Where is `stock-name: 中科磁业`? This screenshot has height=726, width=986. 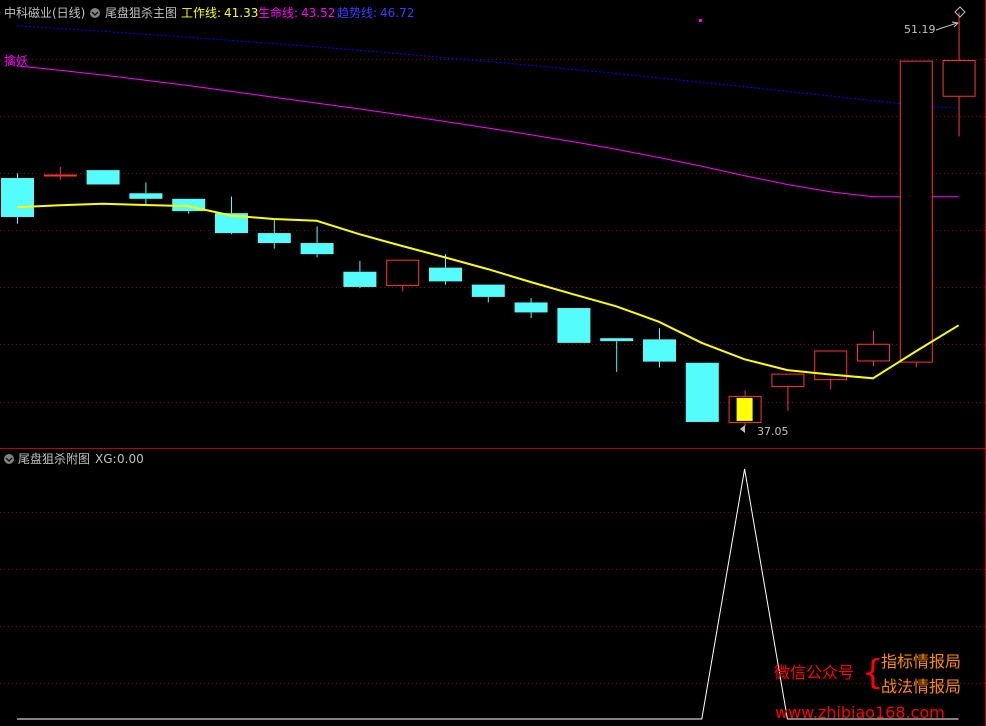
stock-name: 中科磁业 is located at coordinates (28, 12).